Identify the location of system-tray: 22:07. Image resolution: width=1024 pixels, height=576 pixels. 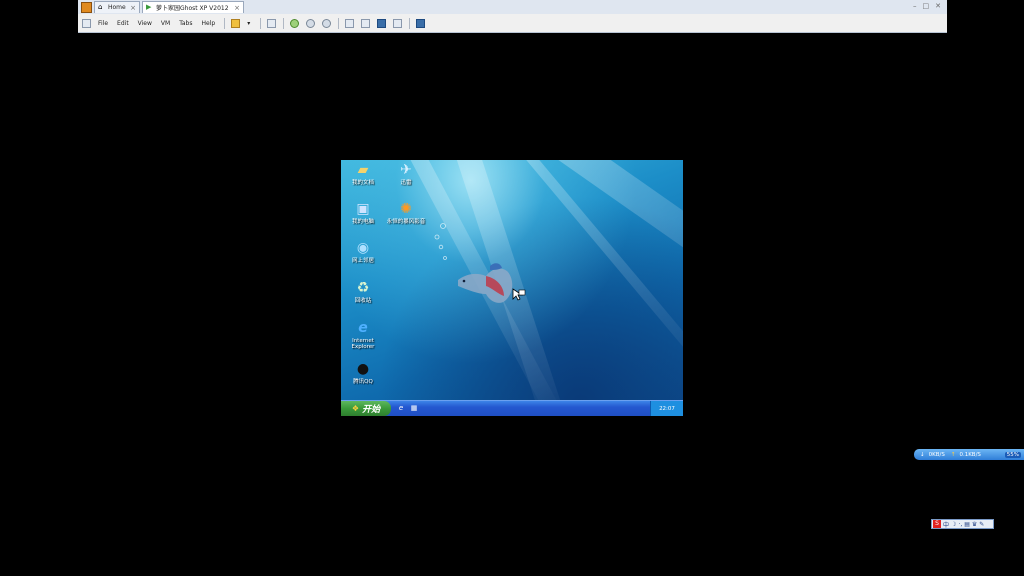
(666, 408).